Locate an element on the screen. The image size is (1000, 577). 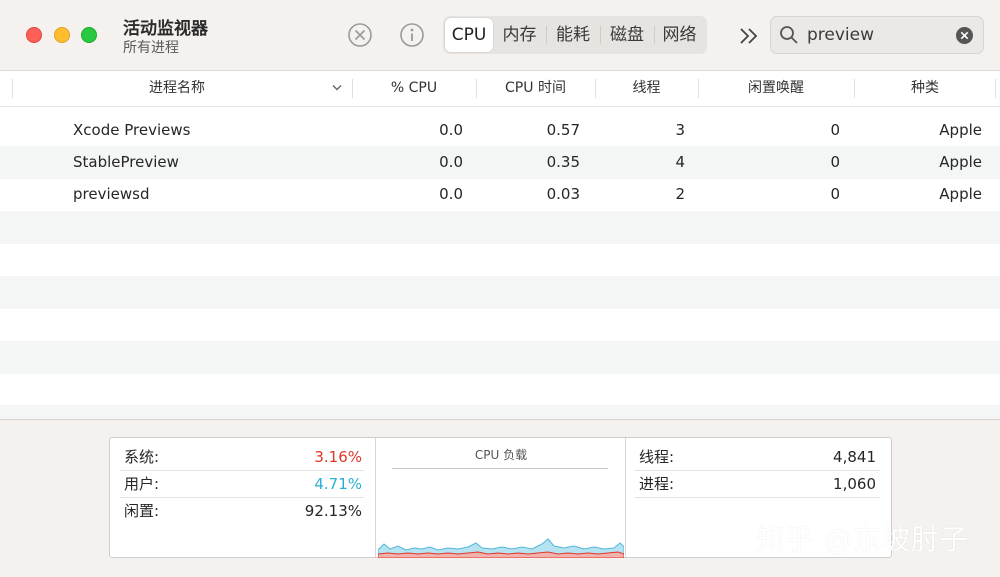
cell-process-name: Xcode Previews is located at coordinates (132, 130).